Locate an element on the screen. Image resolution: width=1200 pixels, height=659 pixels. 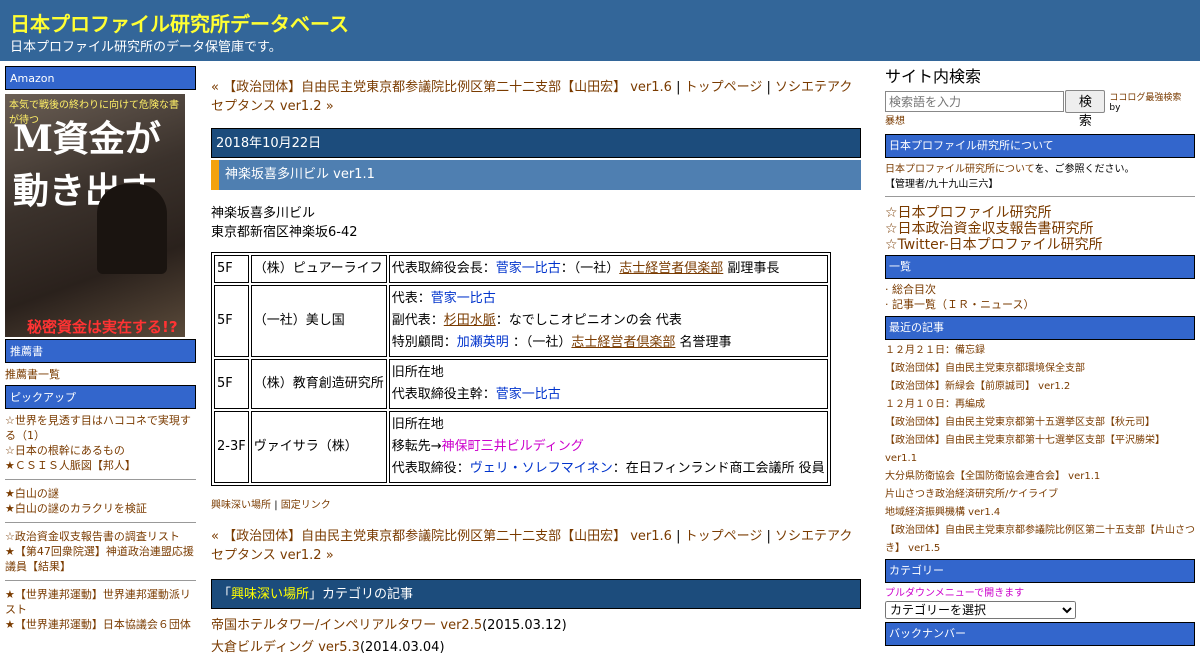
search-credit-by: by is located at coordinates (1115, 108).